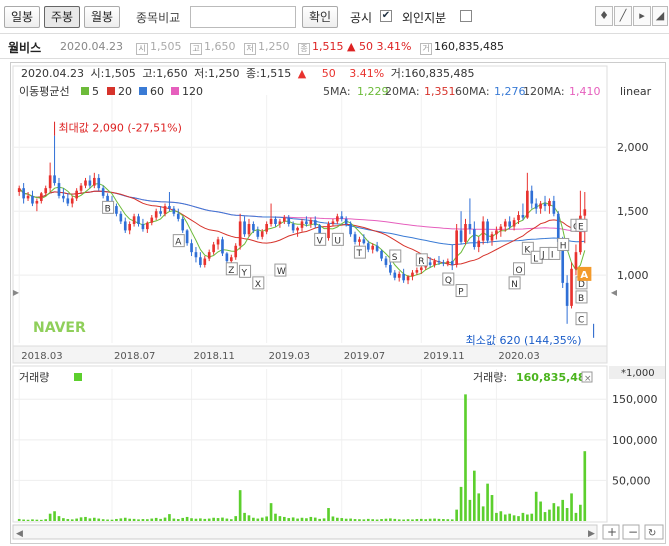 This screenshot has width=669, height=546. I want to click on fullscreen-icon: ◢, so click(660, 16).